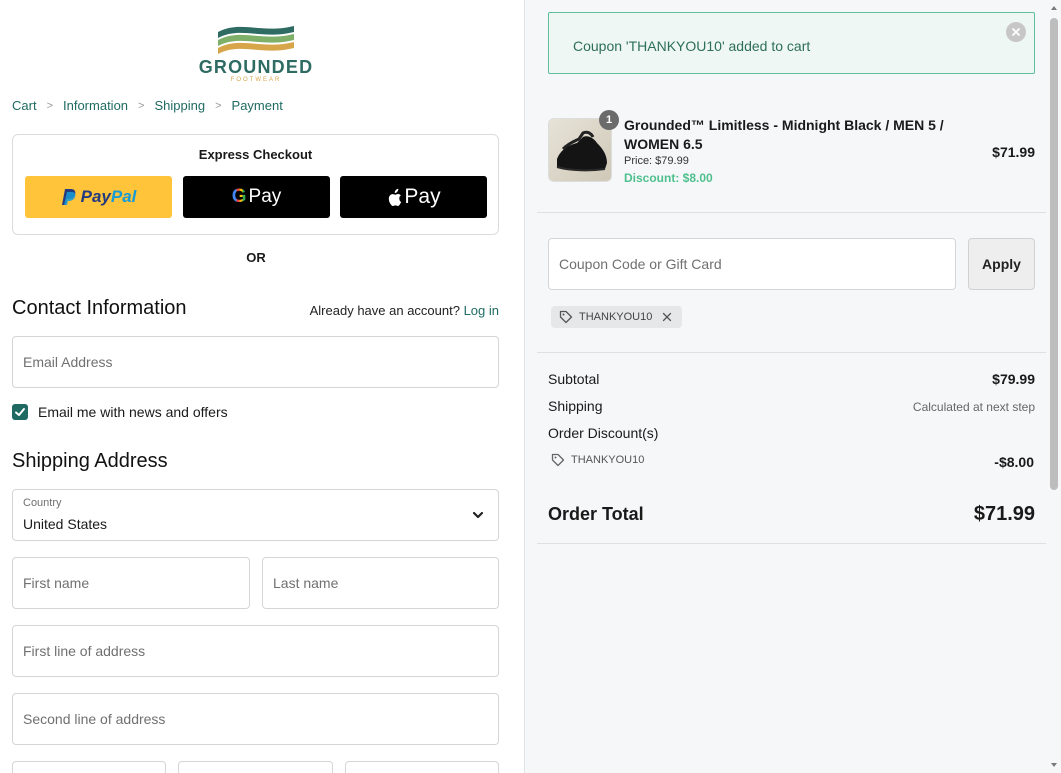 This screenshot has height=773, width=1061. Describe the element at coordinates (239, 196) in the screenshot. I see `google-g-icon: G` at that location.